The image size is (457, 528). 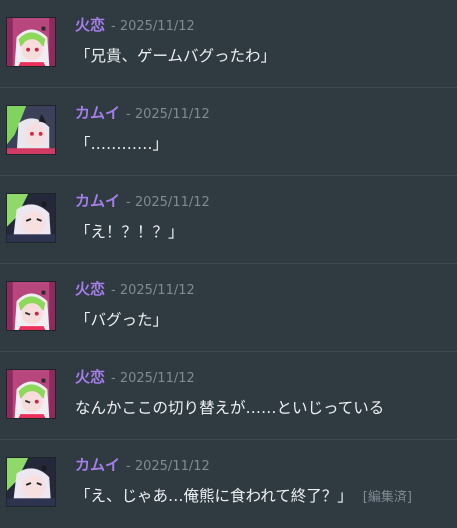 I want to click on edited-label: [編集済], so click(x=387, y=497).